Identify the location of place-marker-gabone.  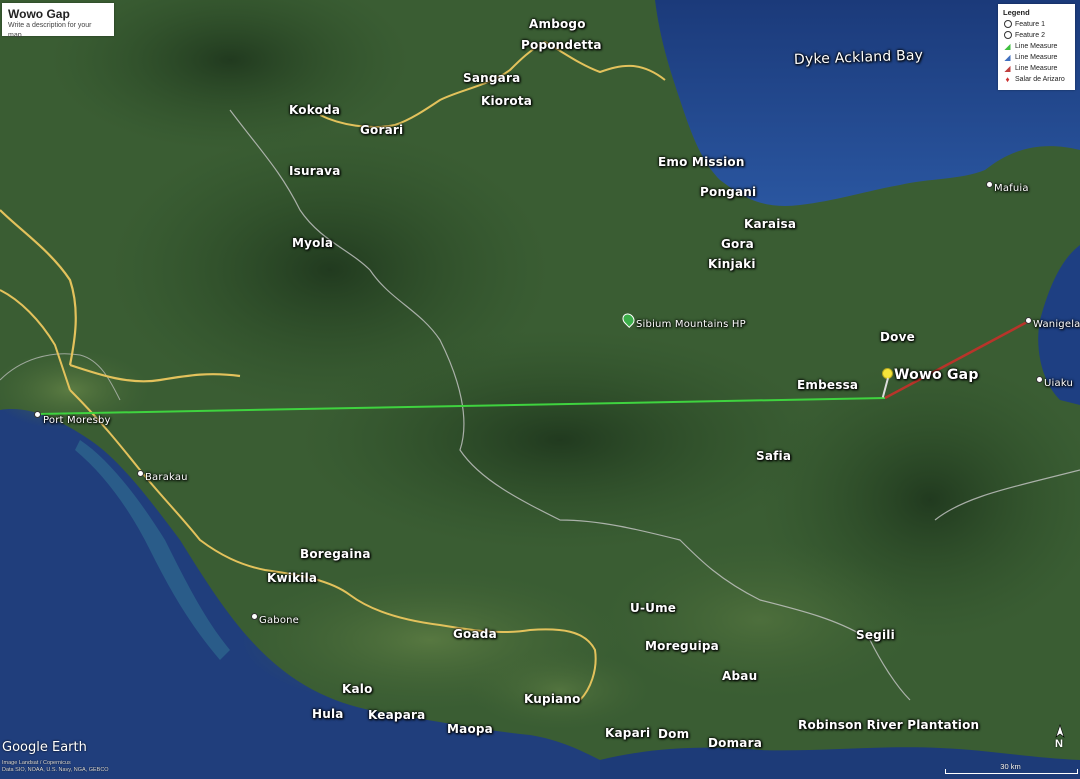
(254, 616).